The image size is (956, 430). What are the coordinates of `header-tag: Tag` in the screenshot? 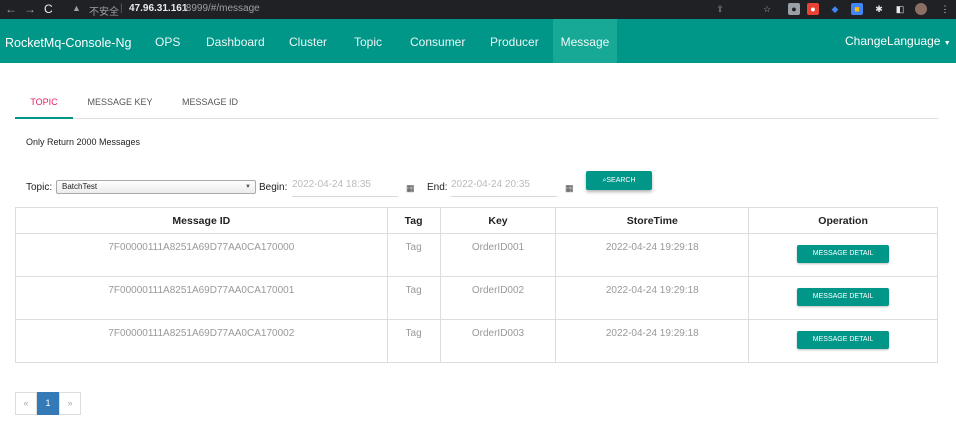 It's located at (413, 220).